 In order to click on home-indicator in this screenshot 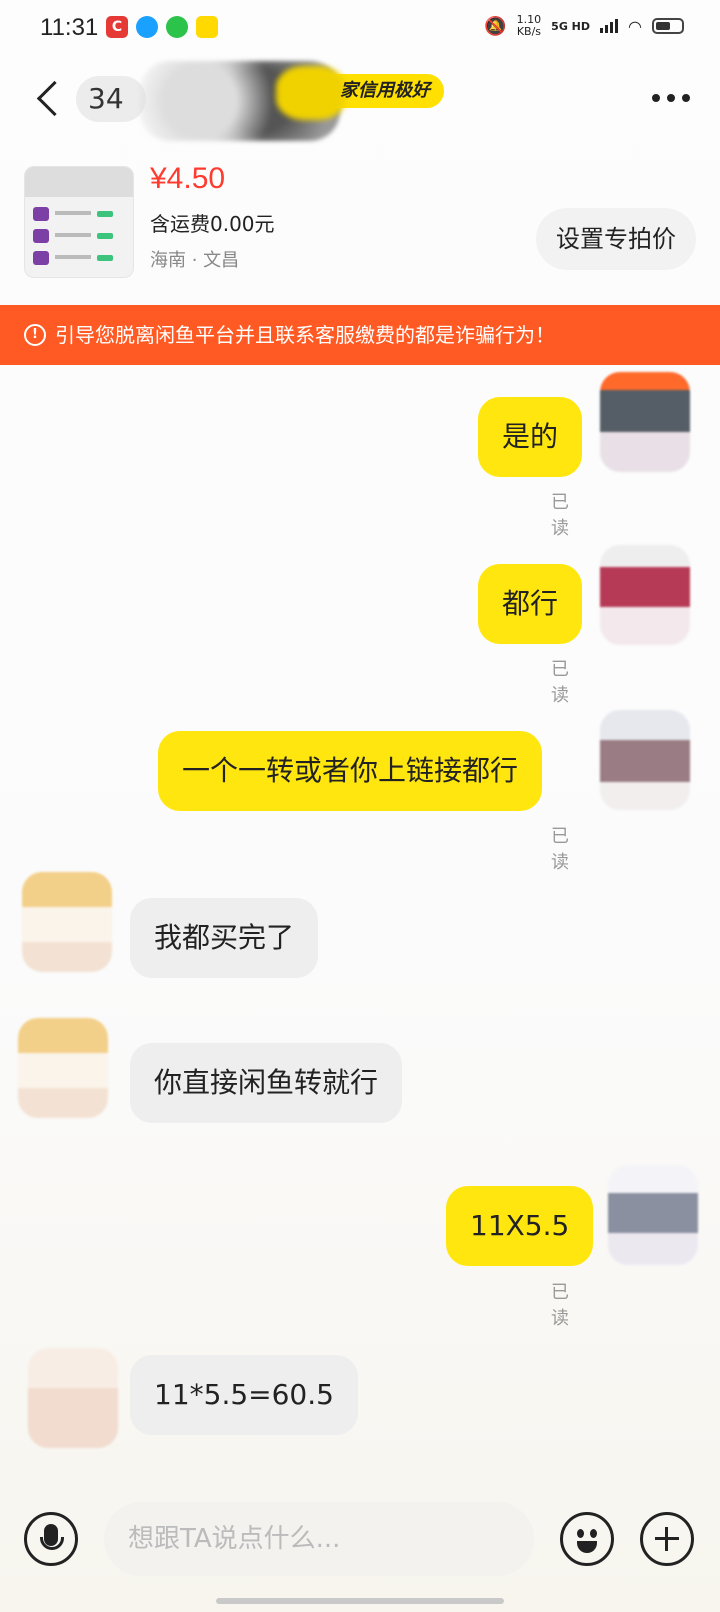, I will do `click(360, 1601)`.